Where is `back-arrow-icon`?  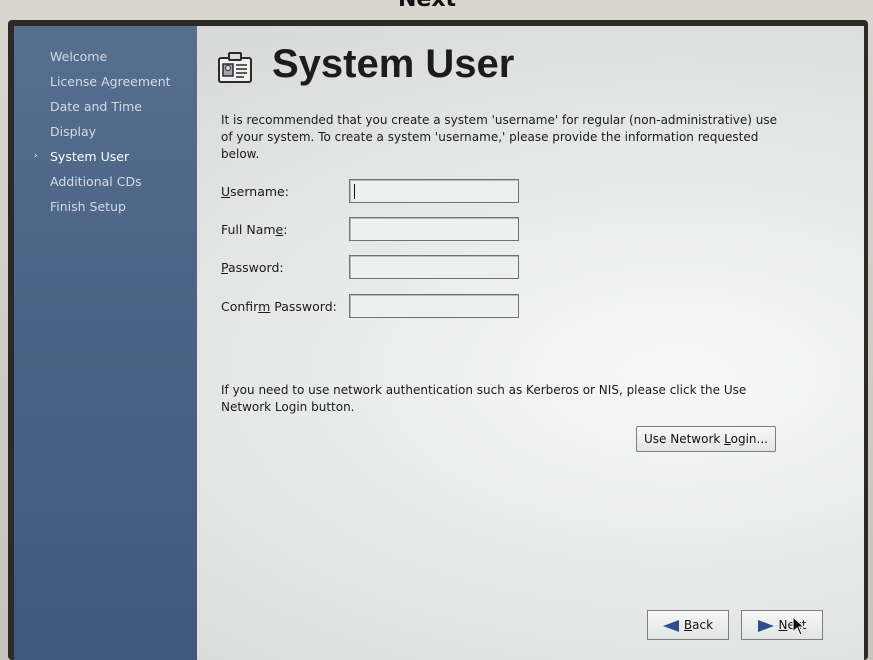 back-arrow-icon is located at coordinates (670, 625).